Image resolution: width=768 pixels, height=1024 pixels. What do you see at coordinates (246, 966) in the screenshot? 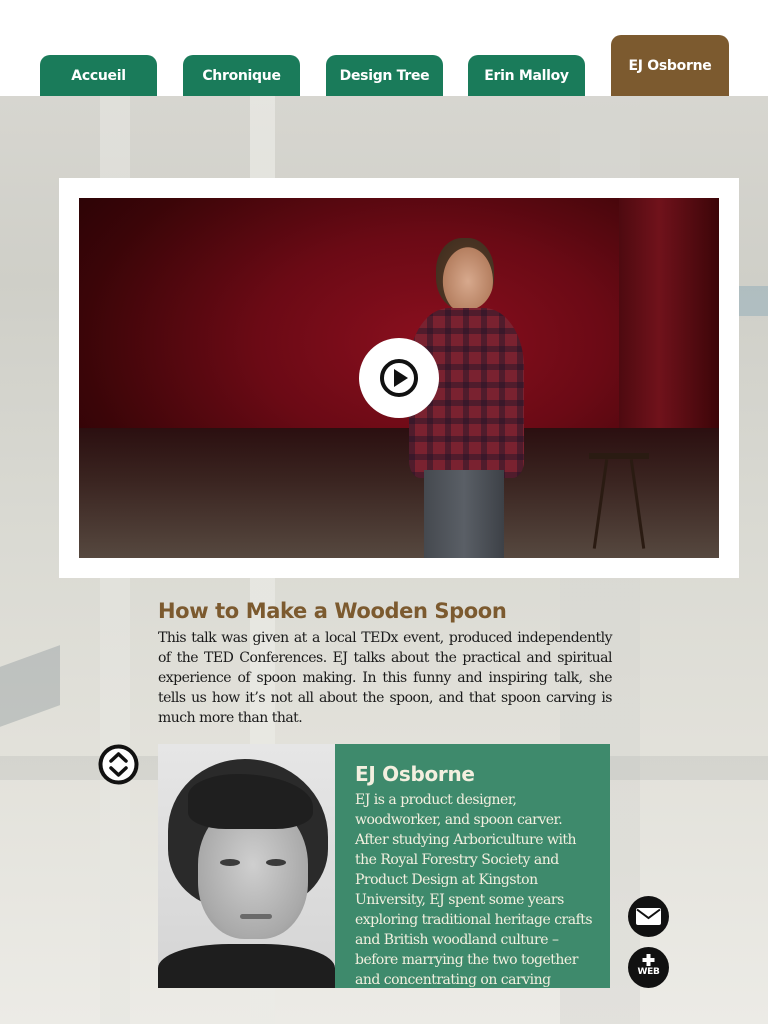
I see `portrait-shirt` at bounding box center [246, 966].